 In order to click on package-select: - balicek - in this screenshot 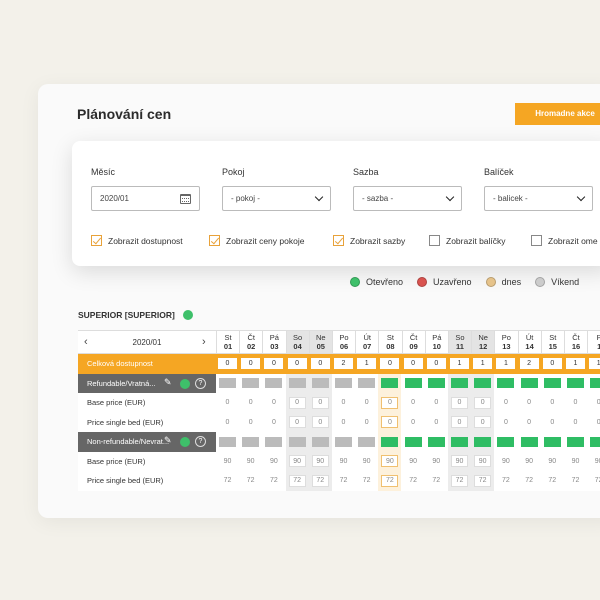, I will do `click(538, 198)`.